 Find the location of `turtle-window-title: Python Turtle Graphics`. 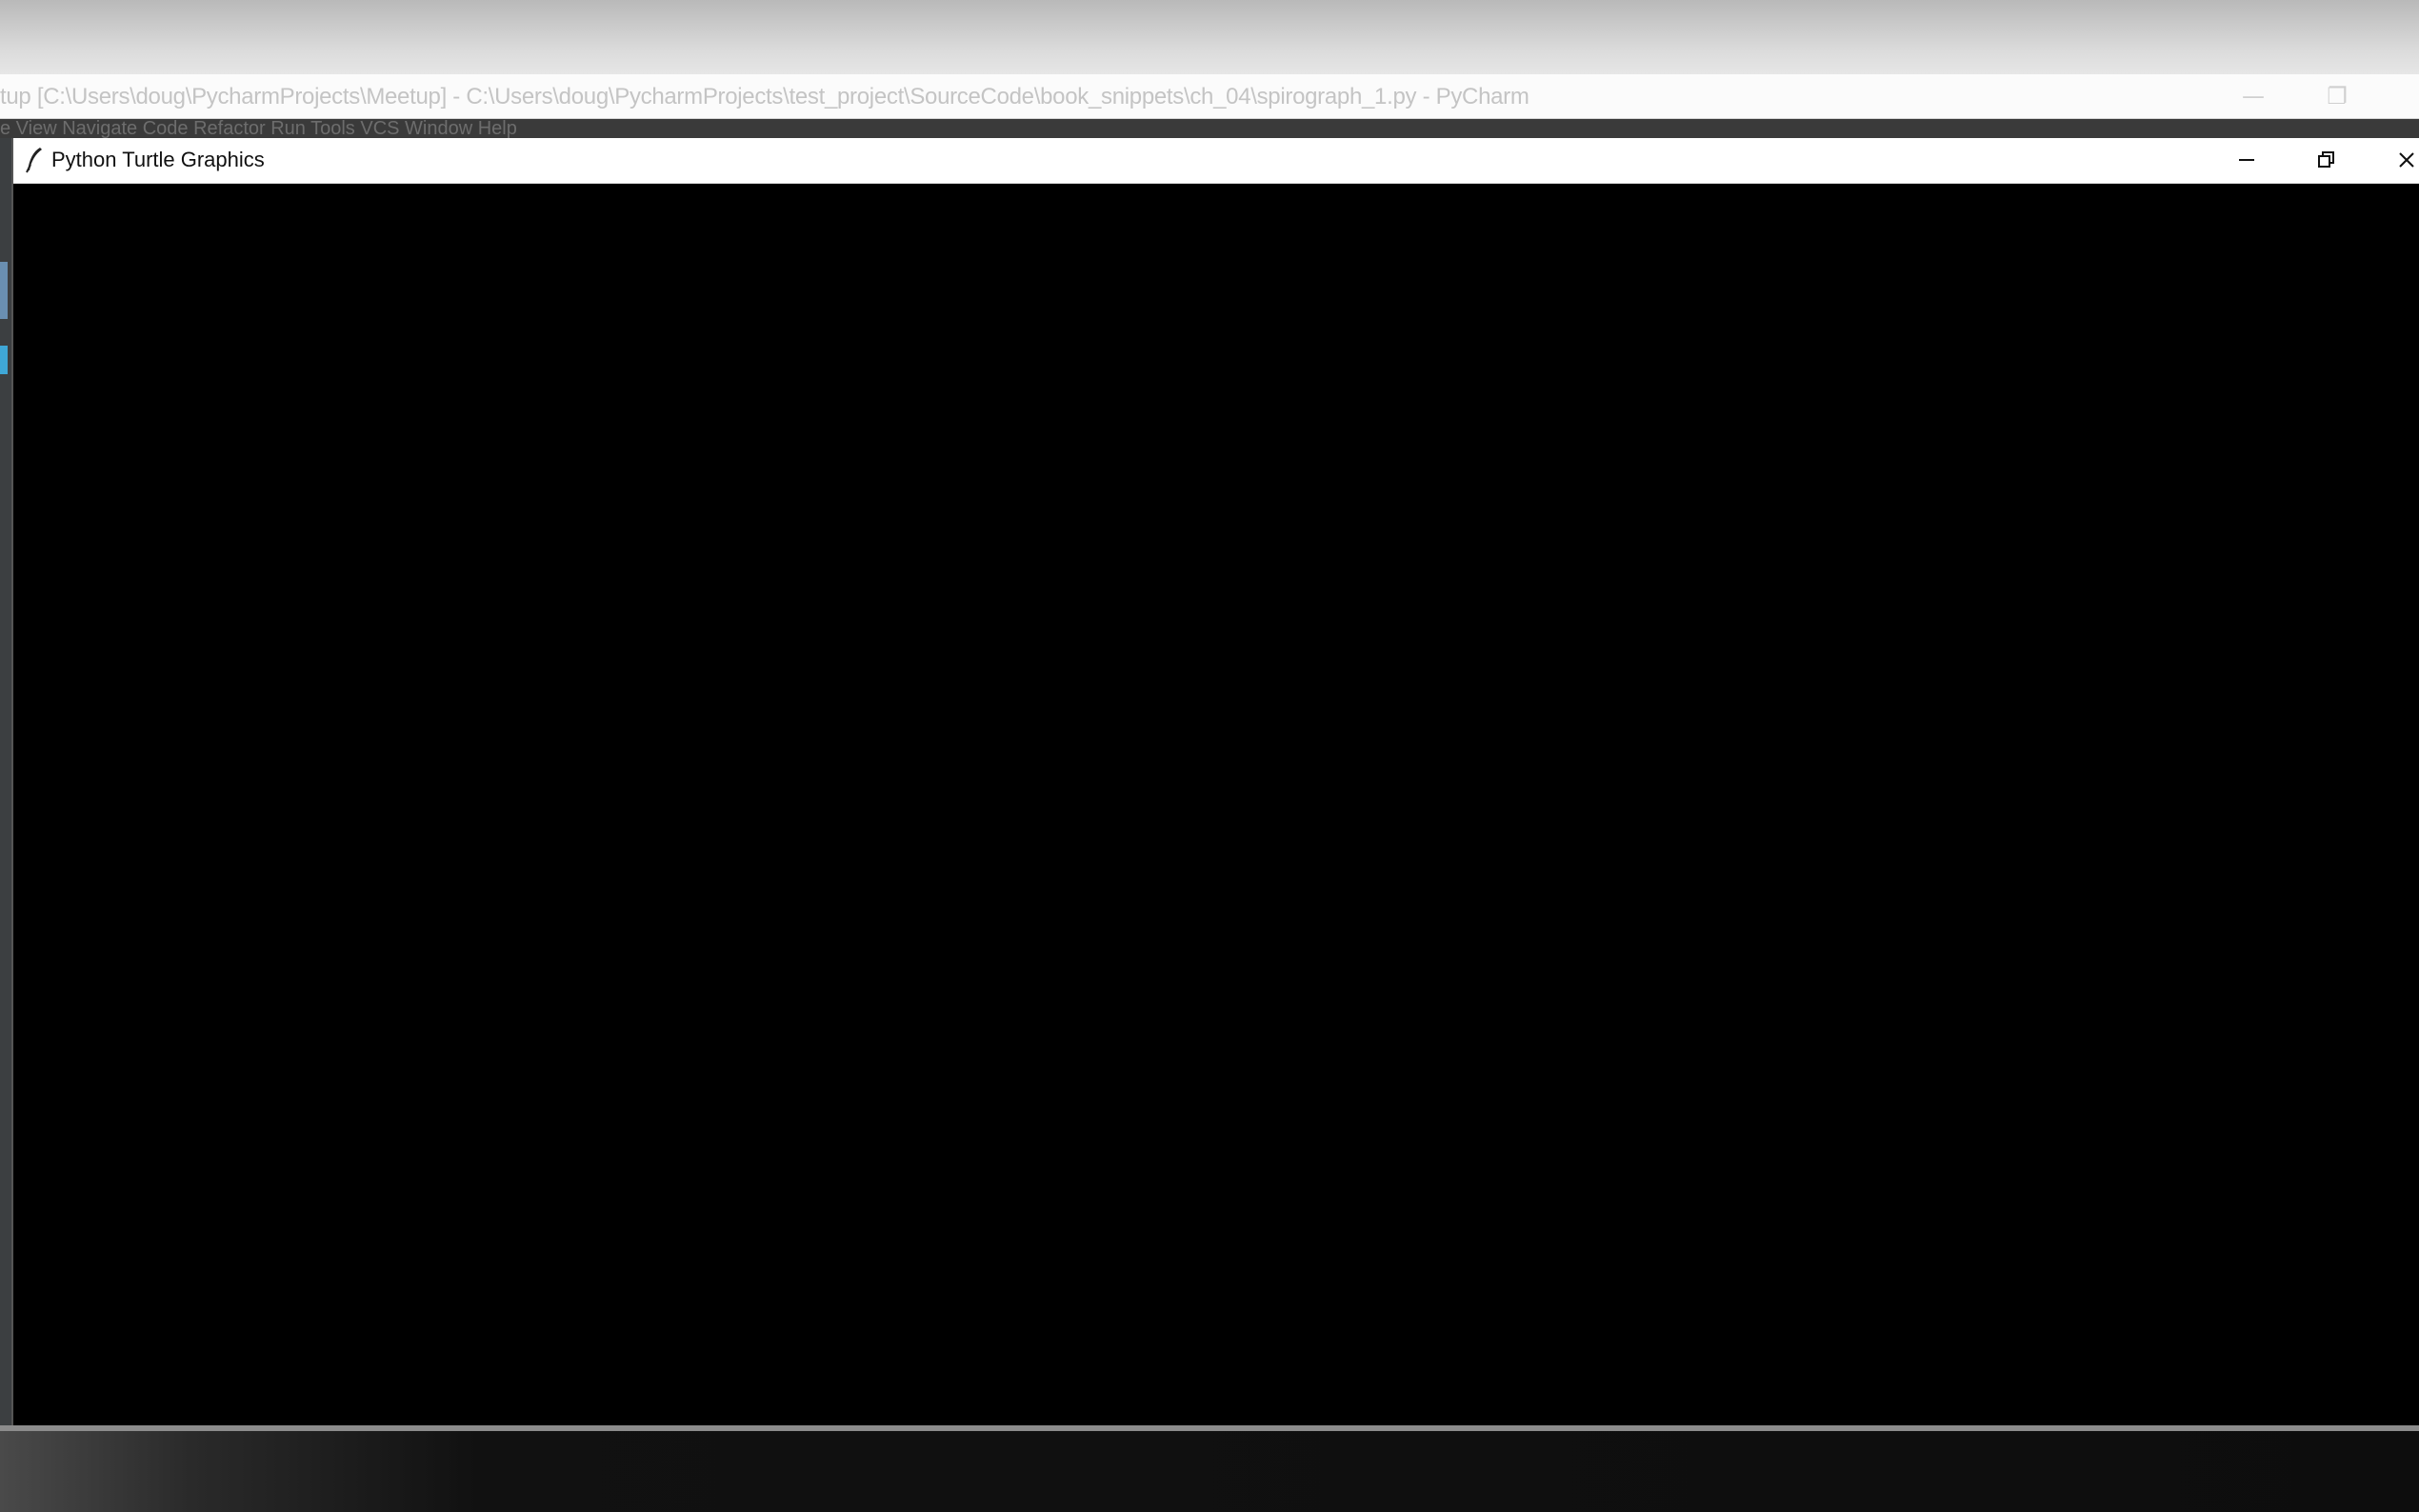

turtle-window-title: Python Turtle Graphics is located at coordinates (158, 159).